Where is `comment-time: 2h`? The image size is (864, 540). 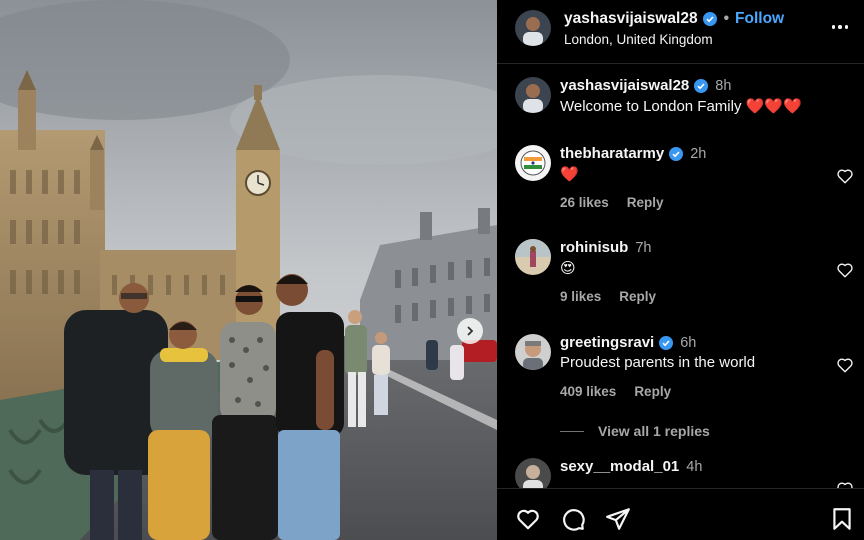 comment-time: 2h is located at coordinates (698, 154).